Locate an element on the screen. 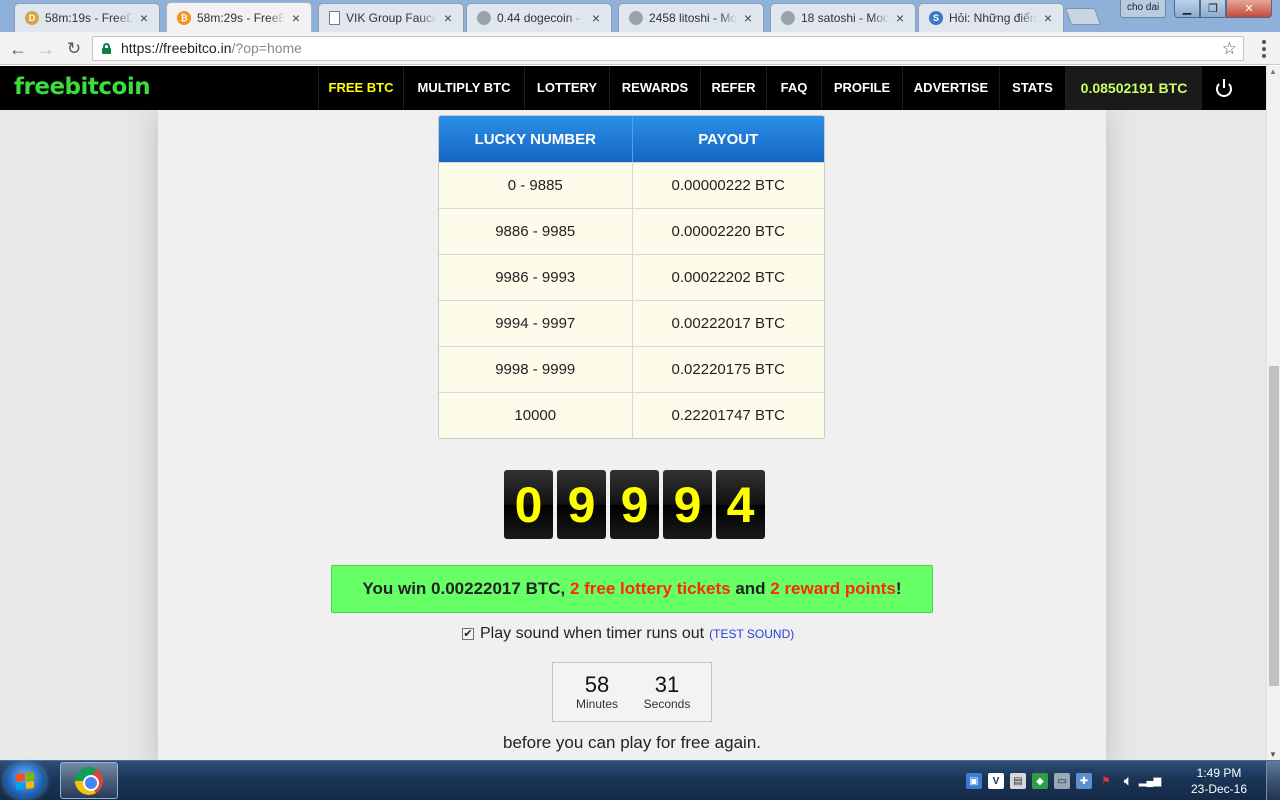 Image resolution: width=1280 pixels, height=800 pixels. address-bar: https://freebitco.in/?op=home ☆ is located at coordinates (668, 48).